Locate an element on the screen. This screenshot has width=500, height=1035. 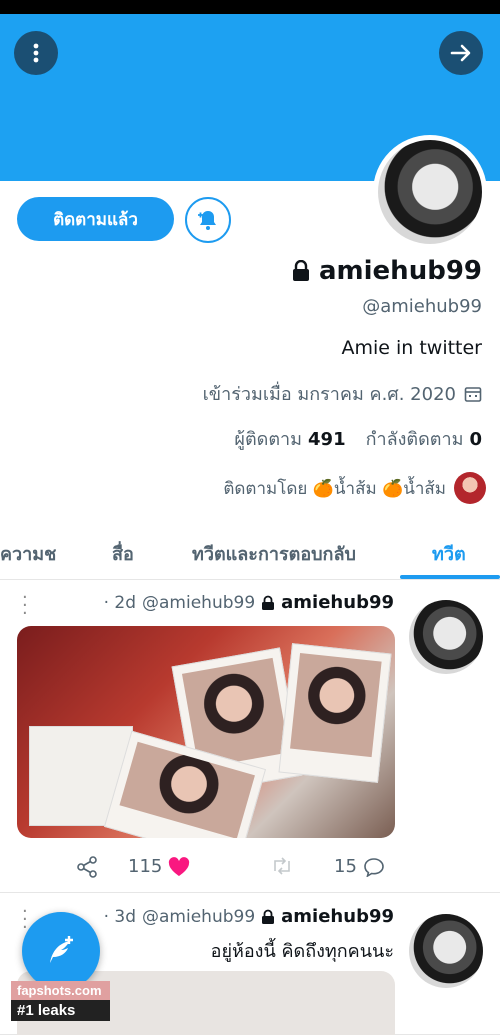
notify-button is located at coordinates (208, 220).